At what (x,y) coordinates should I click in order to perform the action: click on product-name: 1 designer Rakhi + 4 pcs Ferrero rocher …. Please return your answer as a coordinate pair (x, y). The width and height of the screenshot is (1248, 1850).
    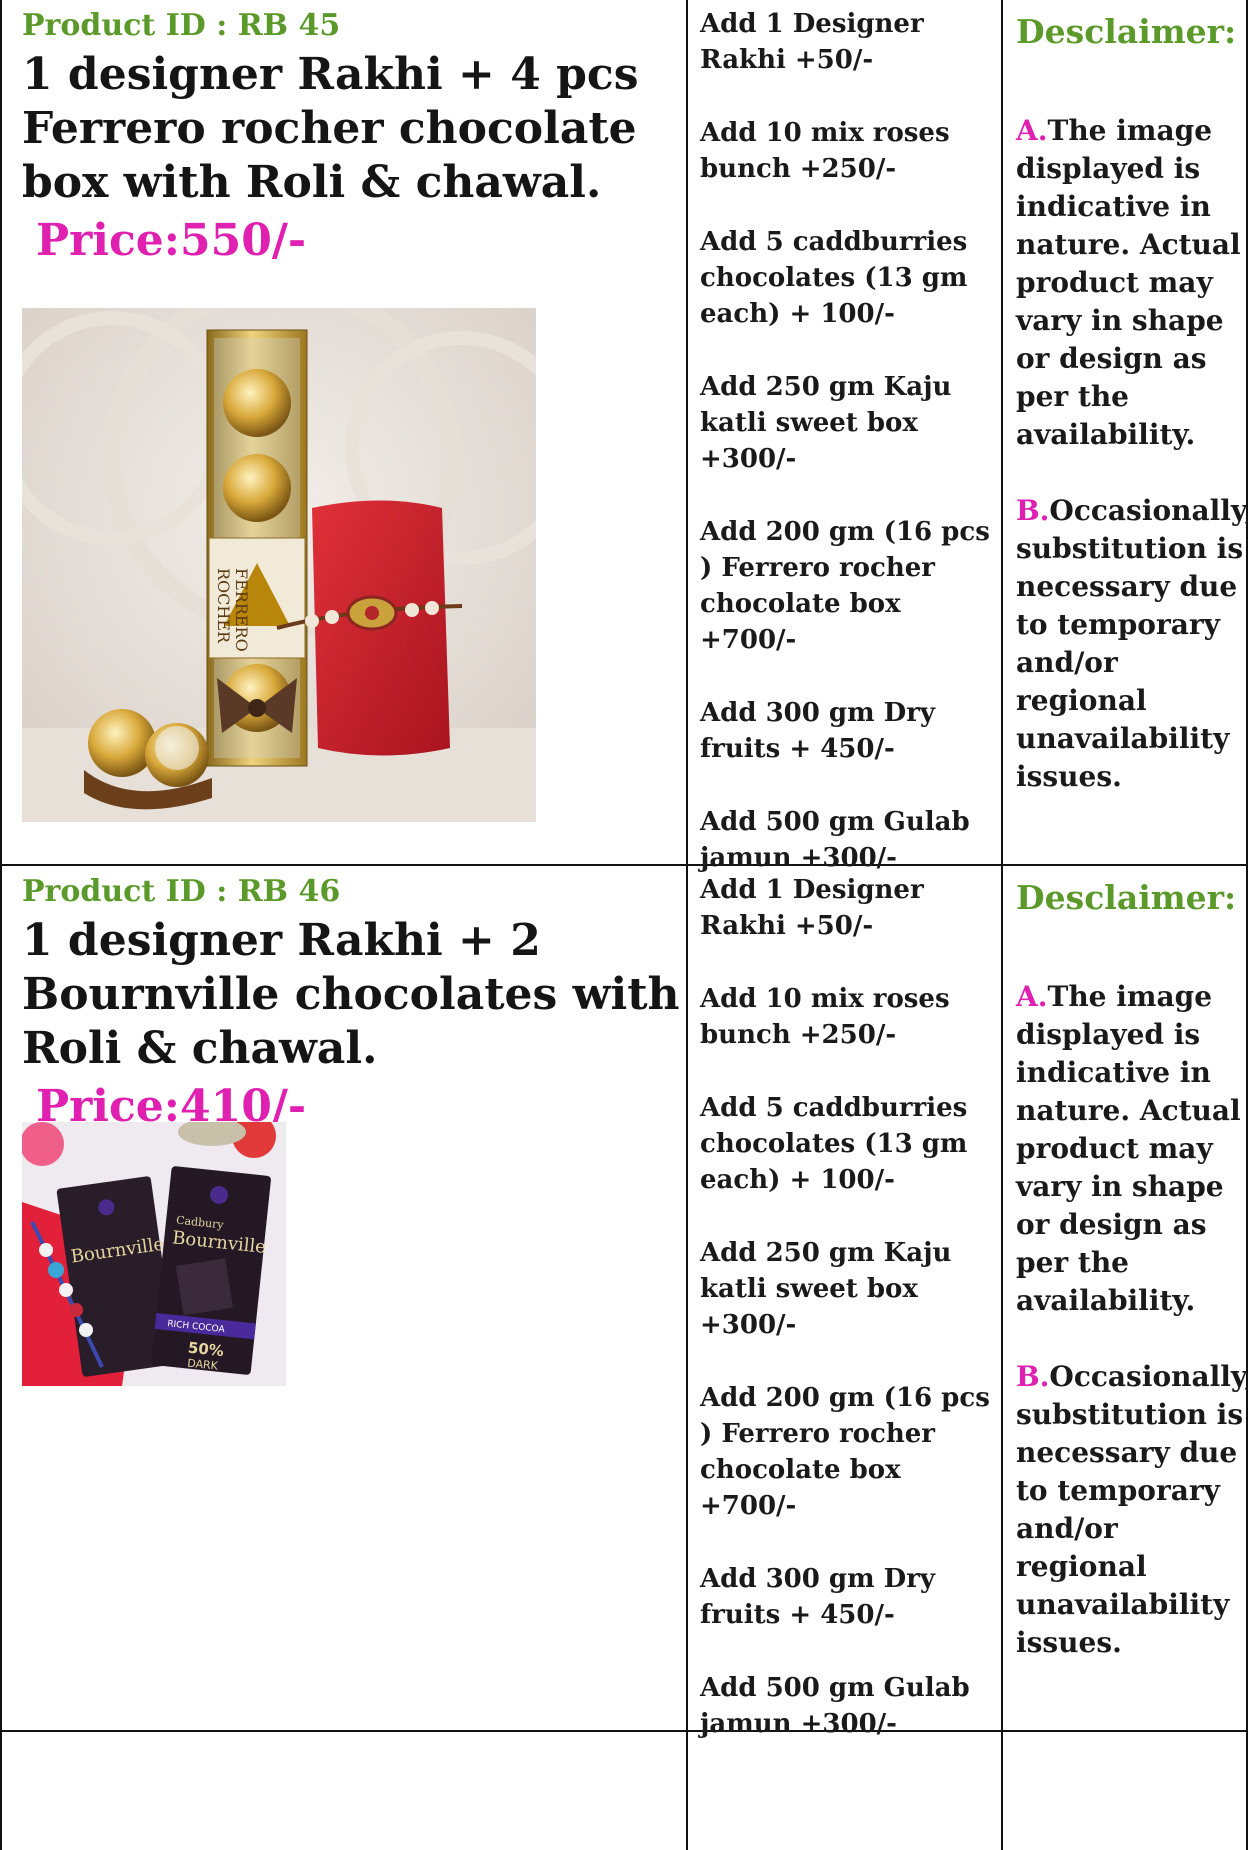
    Looking at the image, I should click on (330, 128).